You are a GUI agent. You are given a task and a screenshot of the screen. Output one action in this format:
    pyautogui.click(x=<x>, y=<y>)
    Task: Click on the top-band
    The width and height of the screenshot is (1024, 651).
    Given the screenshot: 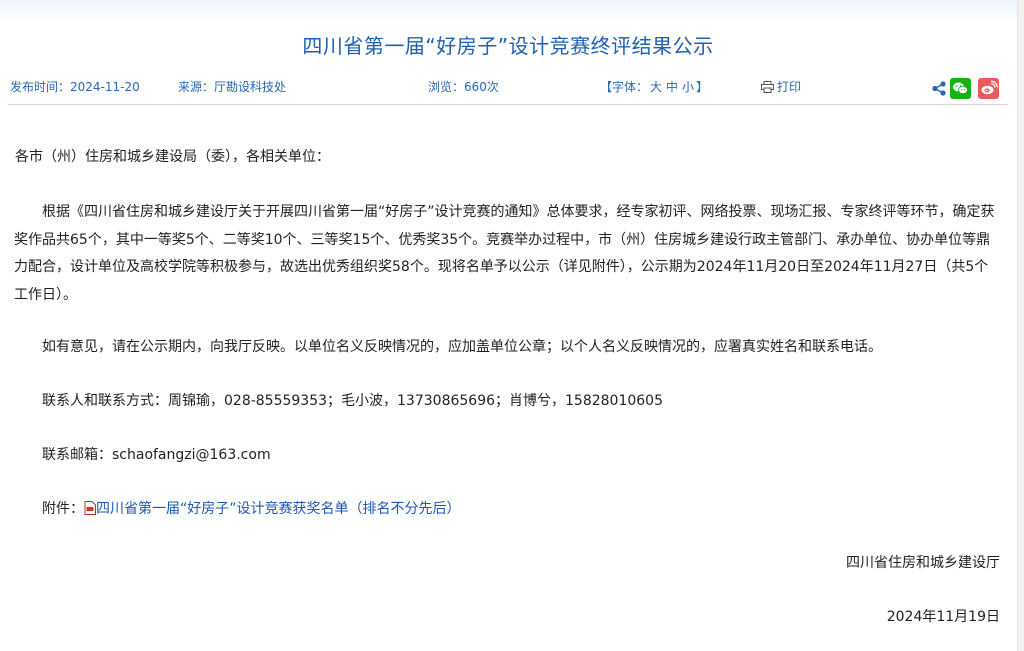 What is the action you would take?
    pyautogui.click(x=512, y=12)
    